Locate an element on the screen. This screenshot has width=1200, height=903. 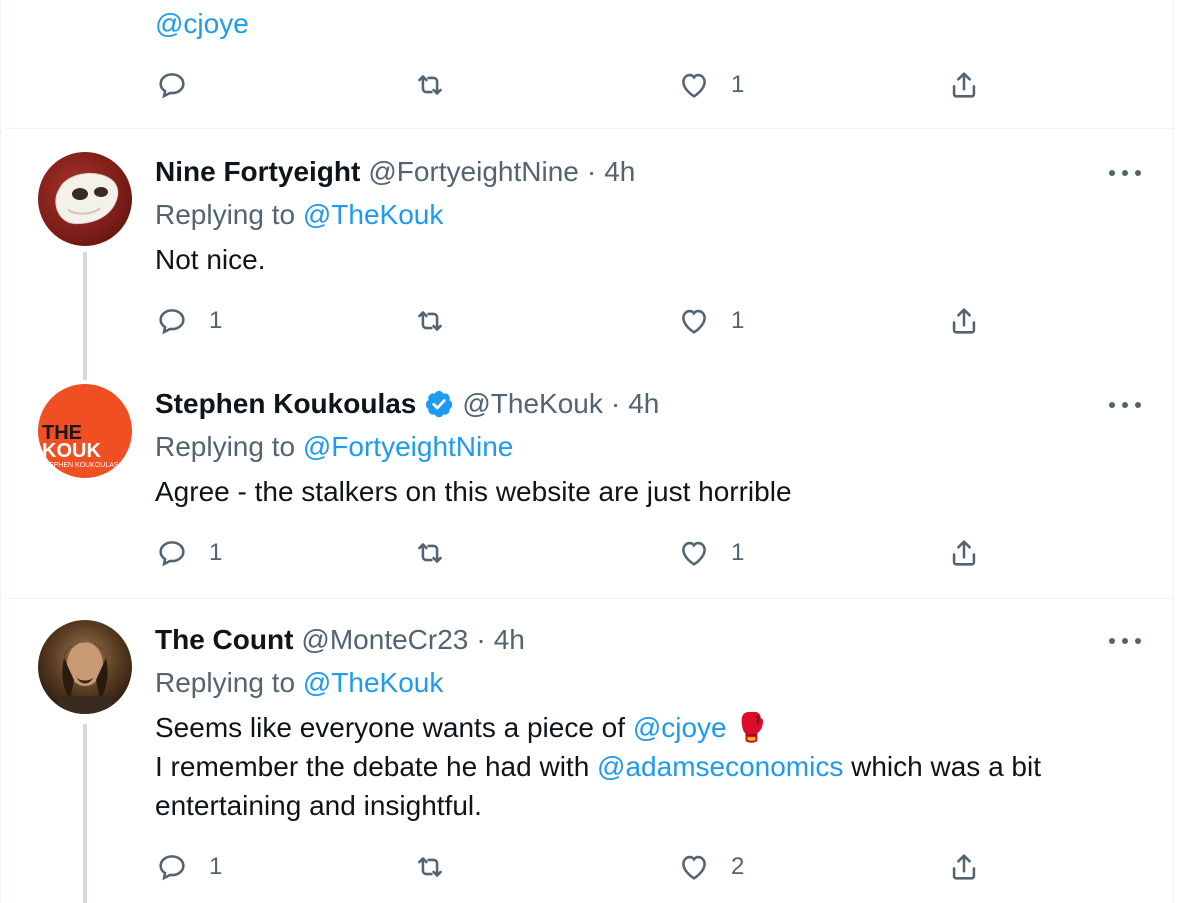
display-name: Stephen Koukoulas is located at coordinates (285, 404).